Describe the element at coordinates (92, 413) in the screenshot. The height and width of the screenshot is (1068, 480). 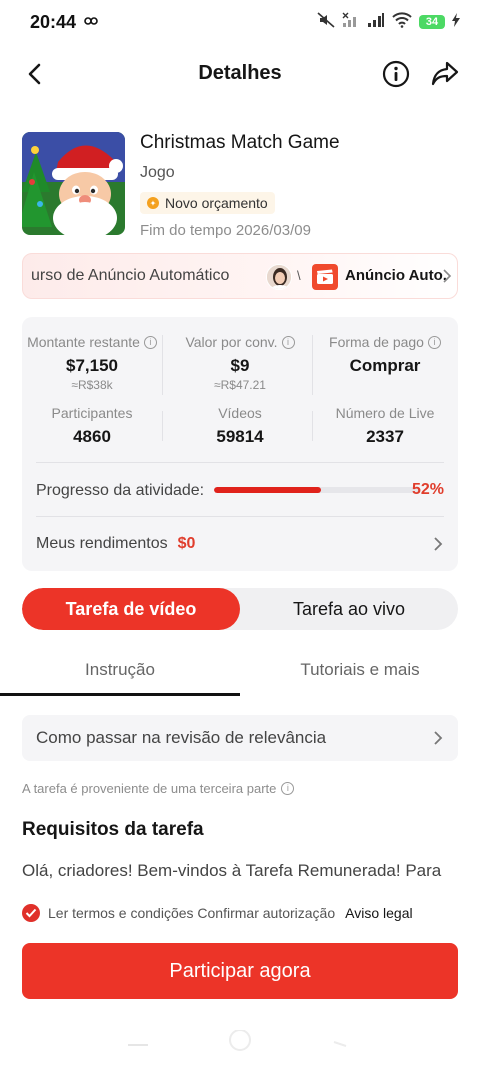
I see `stat-participants-label: Participantes` at that location.